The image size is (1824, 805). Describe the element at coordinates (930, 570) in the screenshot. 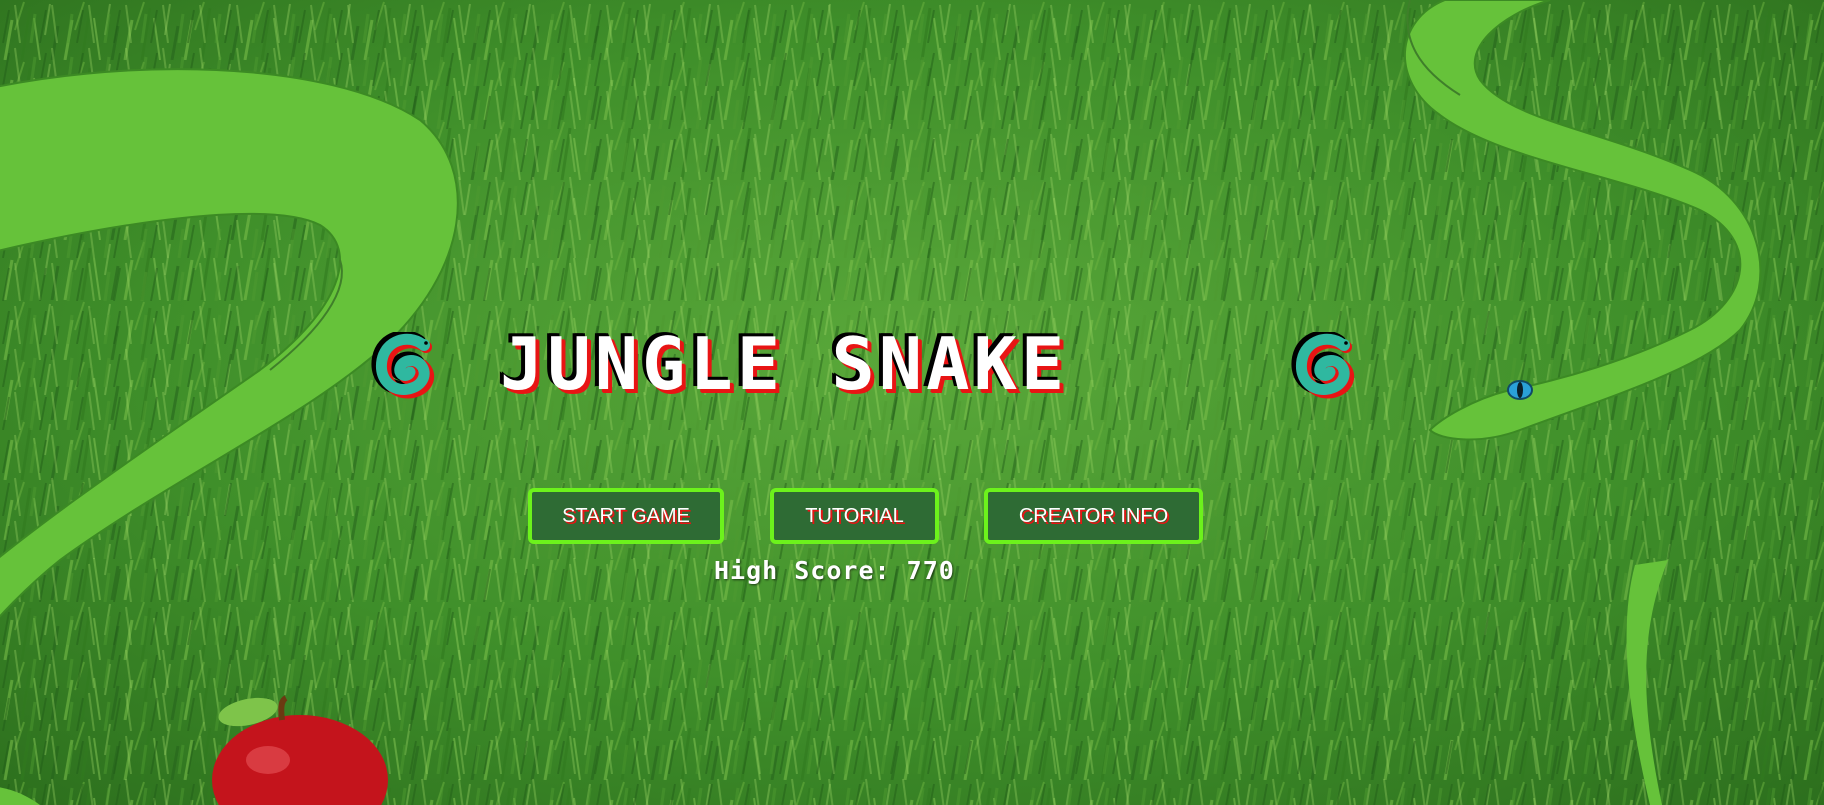

I see `high-score-value: 770` at that location.